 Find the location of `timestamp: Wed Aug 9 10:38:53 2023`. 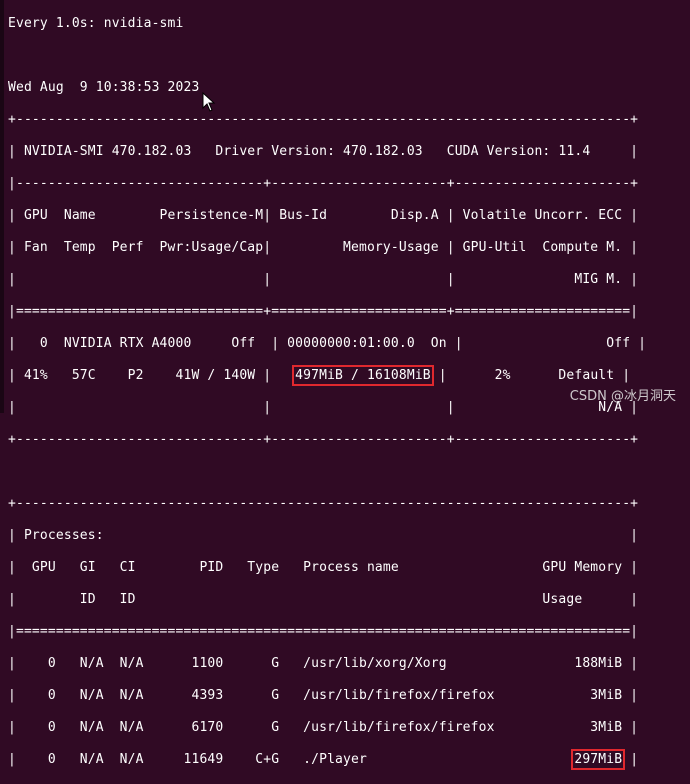

timestamp: Wed Aug 9 10:38:53 2023 is located at coordinates (104, 87).